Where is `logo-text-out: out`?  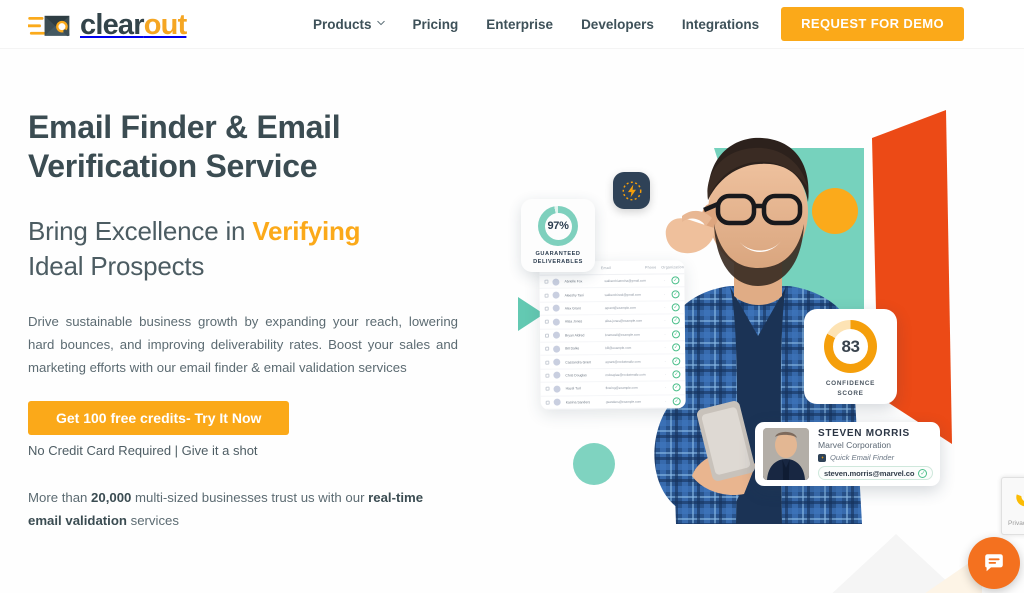
logo-text-out: out is located at coordinates (165, 24).